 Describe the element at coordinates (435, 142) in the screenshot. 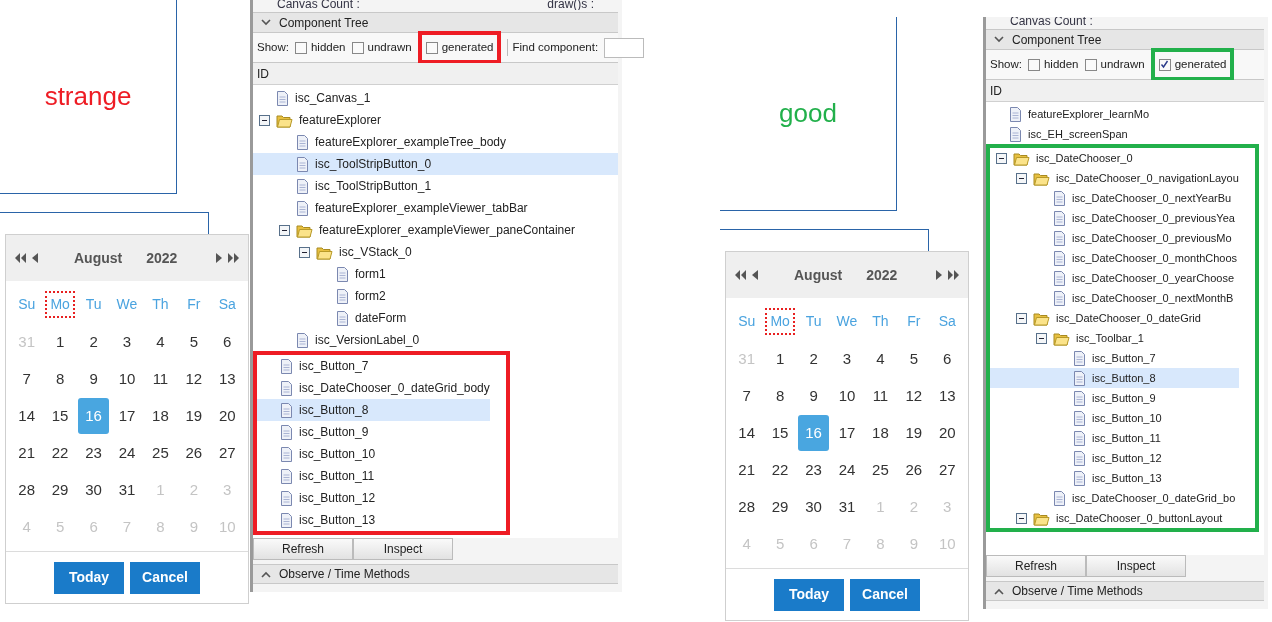

I see `tree-row: featureExplorer_exampleTree_body` at that location.